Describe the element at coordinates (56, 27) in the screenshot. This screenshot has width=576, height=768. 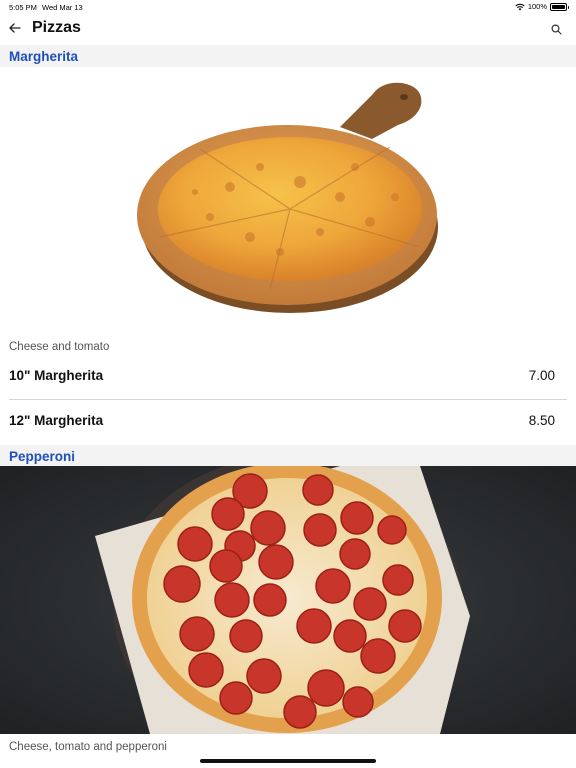
I see `page-title: Pizzas` at that location.